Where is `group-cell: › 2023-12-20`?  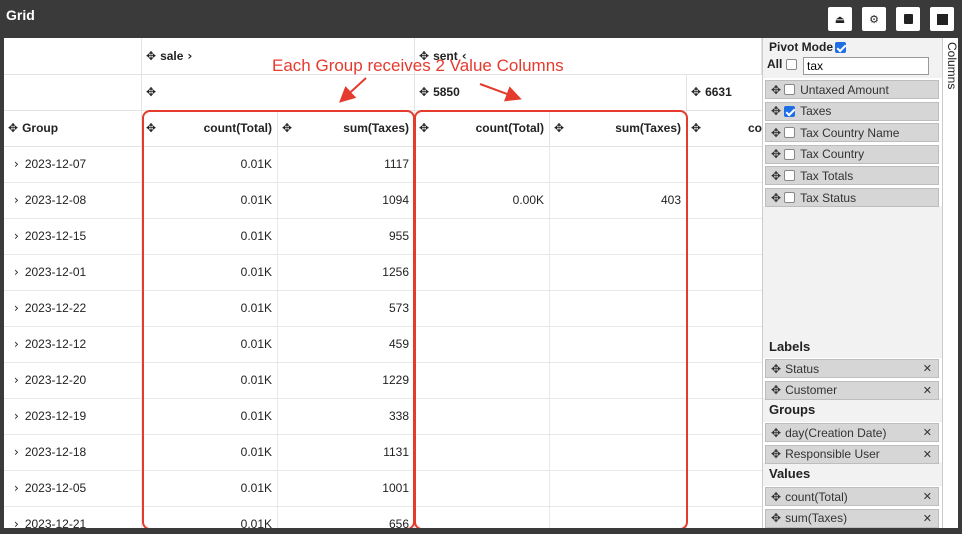
group-cell: › 2023-12-20 is located at coordinates (73, 380).